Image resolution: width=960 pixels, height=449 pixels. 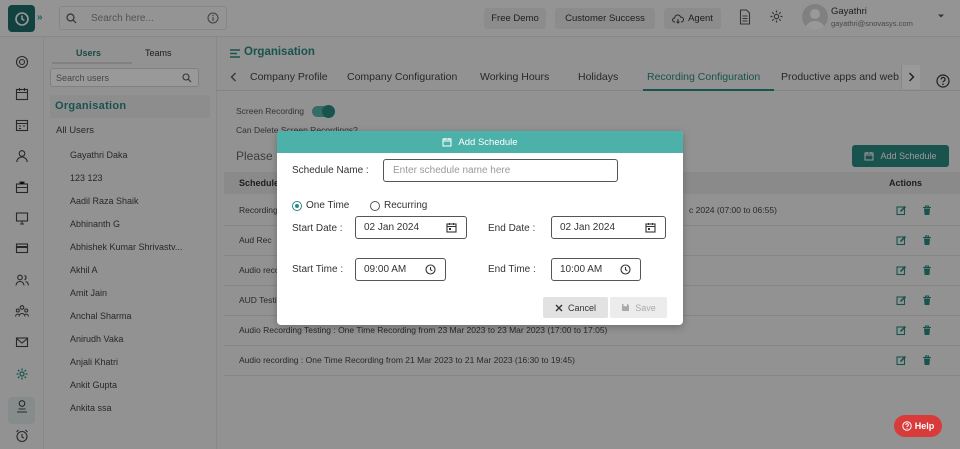 I want to click on help-button: Help, so click(x=918, y=426).